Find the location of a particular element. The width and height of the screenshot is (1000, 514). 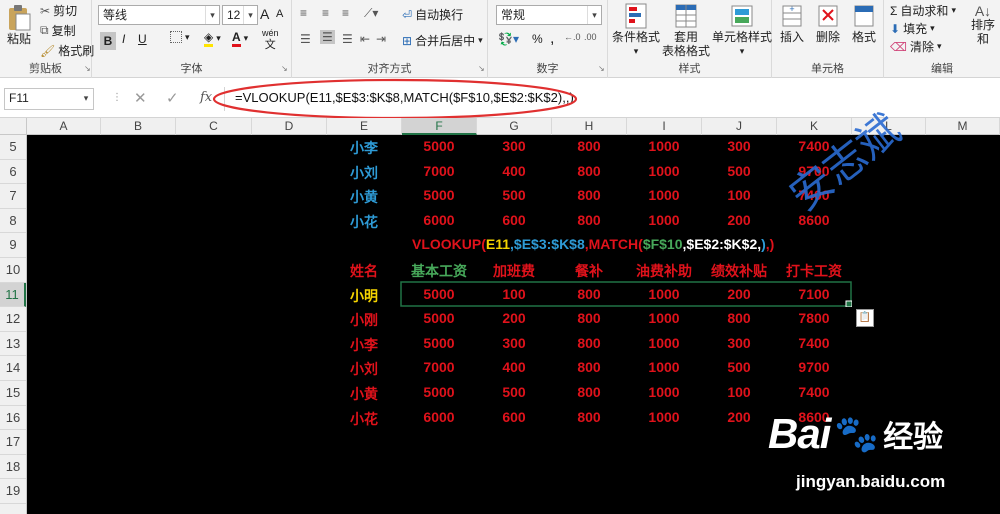

shrink-font-button: A is located at coordinates (279, 14).